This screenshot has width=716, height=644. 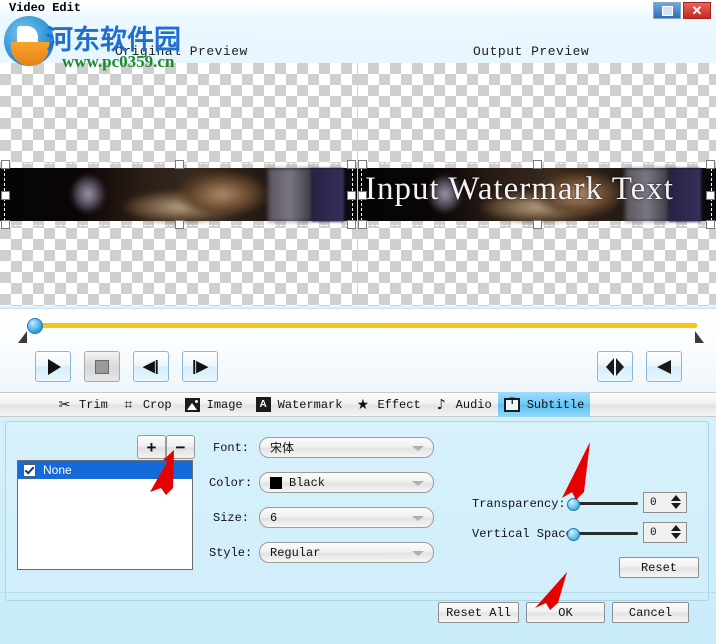 I want to click on title-bar: Video Edit ✕, so click(x=358, y=10).